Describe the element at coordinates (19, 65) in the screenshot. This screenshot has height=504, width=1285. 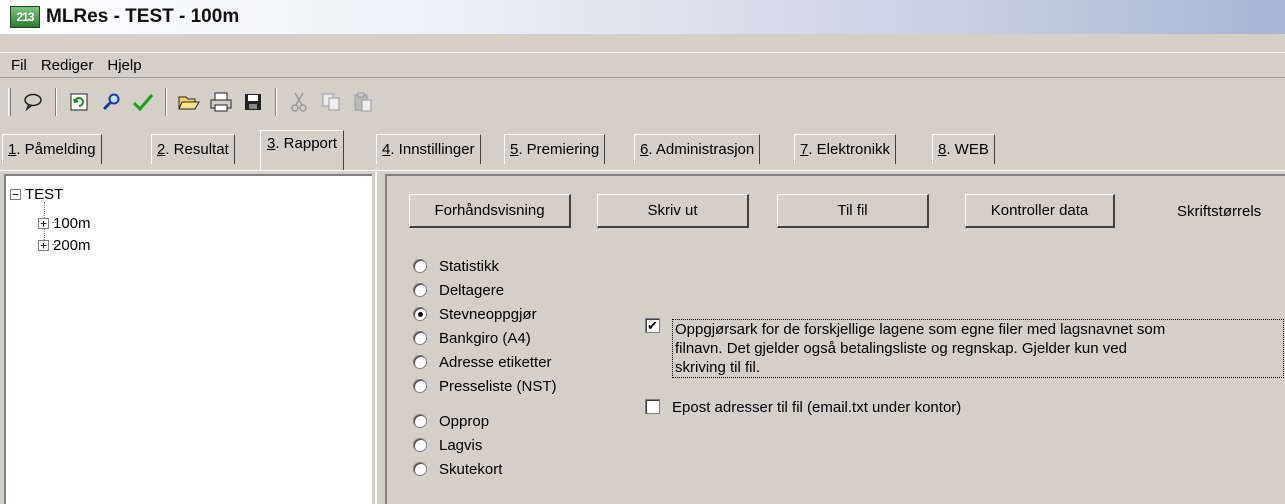
I see `menu-fil: Fil` at that location.